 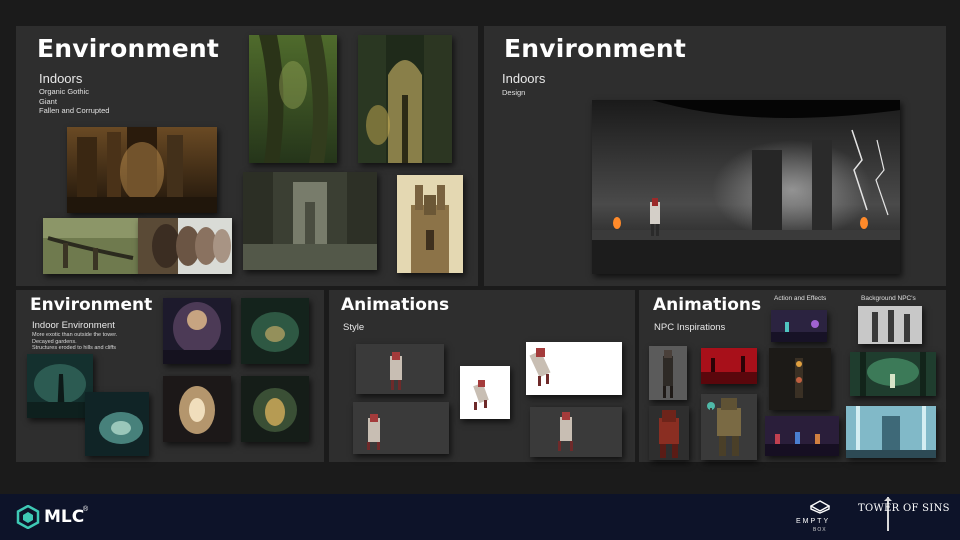 I want to click on concept-art-cave-gold, so click(x=275, y=409).